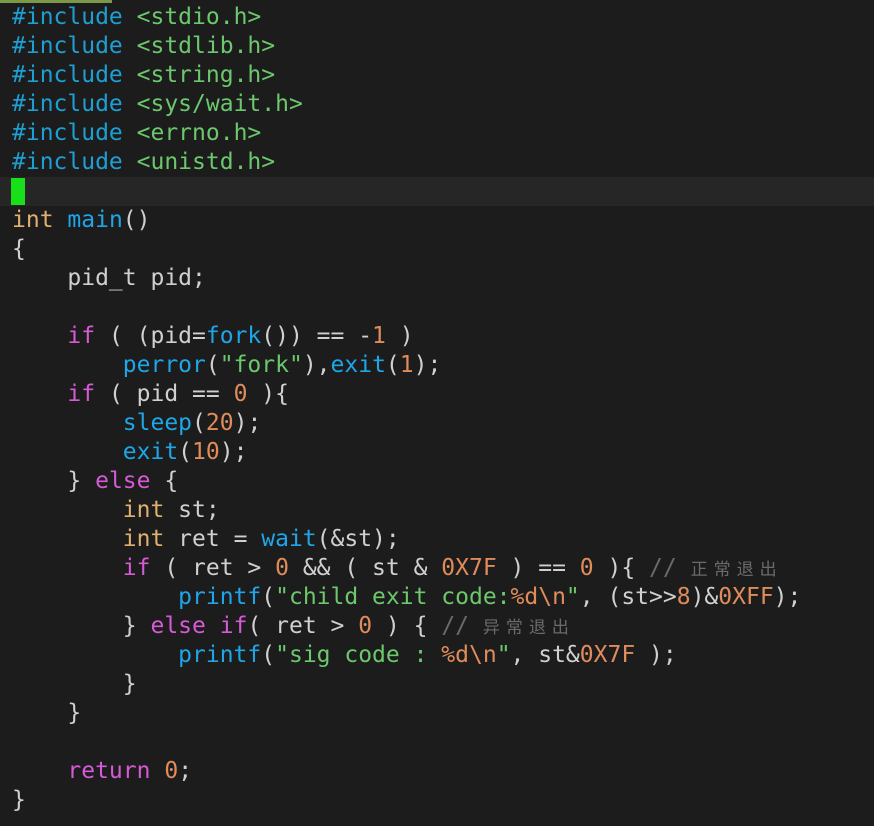  Describe the element at coordinates (116, 510) in the screenshot. I see `code-line-content: int st;` at that location.